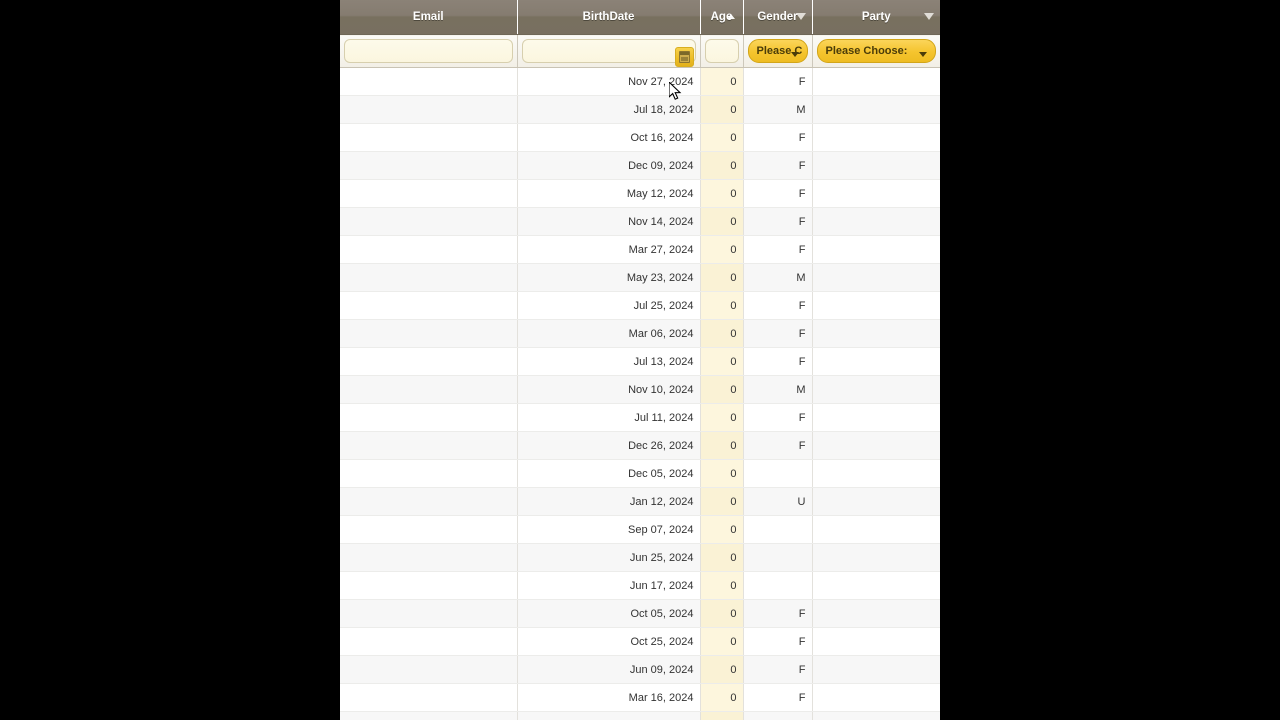  I want to click on cell-birth: Nov 10, 2024, so click(609, 389).